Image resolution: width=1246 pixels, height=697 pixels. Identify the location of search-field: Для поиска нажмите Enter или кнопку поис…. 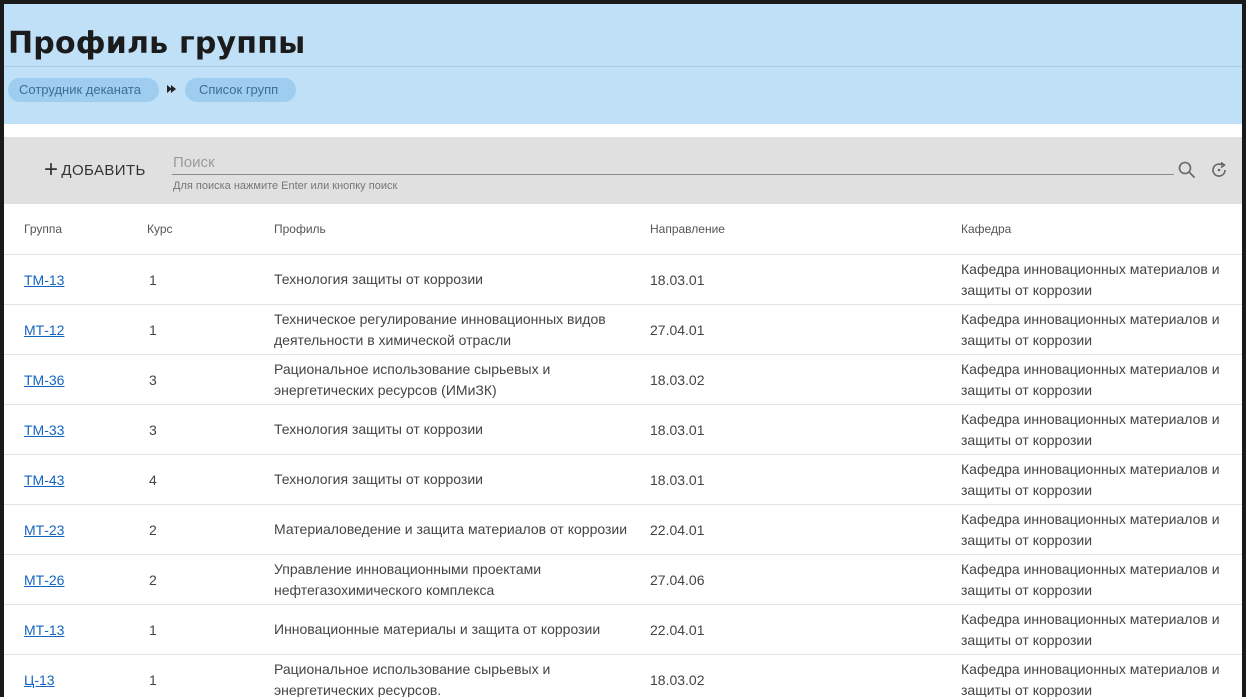
(673, 171).